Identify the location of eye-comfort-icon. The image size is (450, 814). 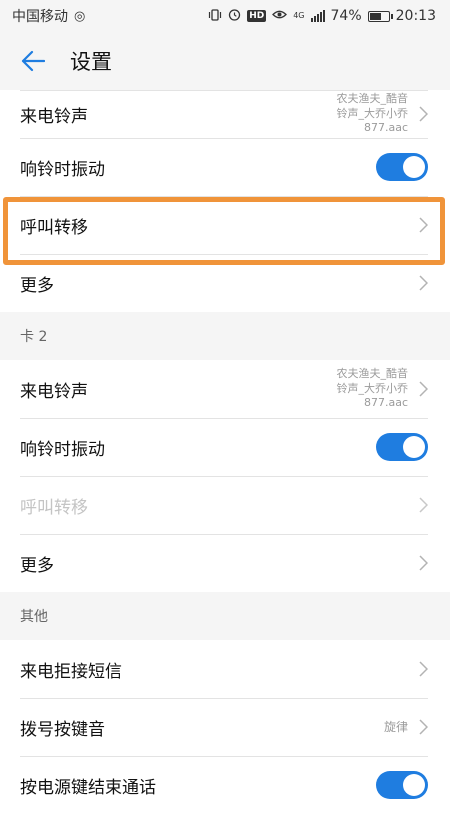
(280, 16).